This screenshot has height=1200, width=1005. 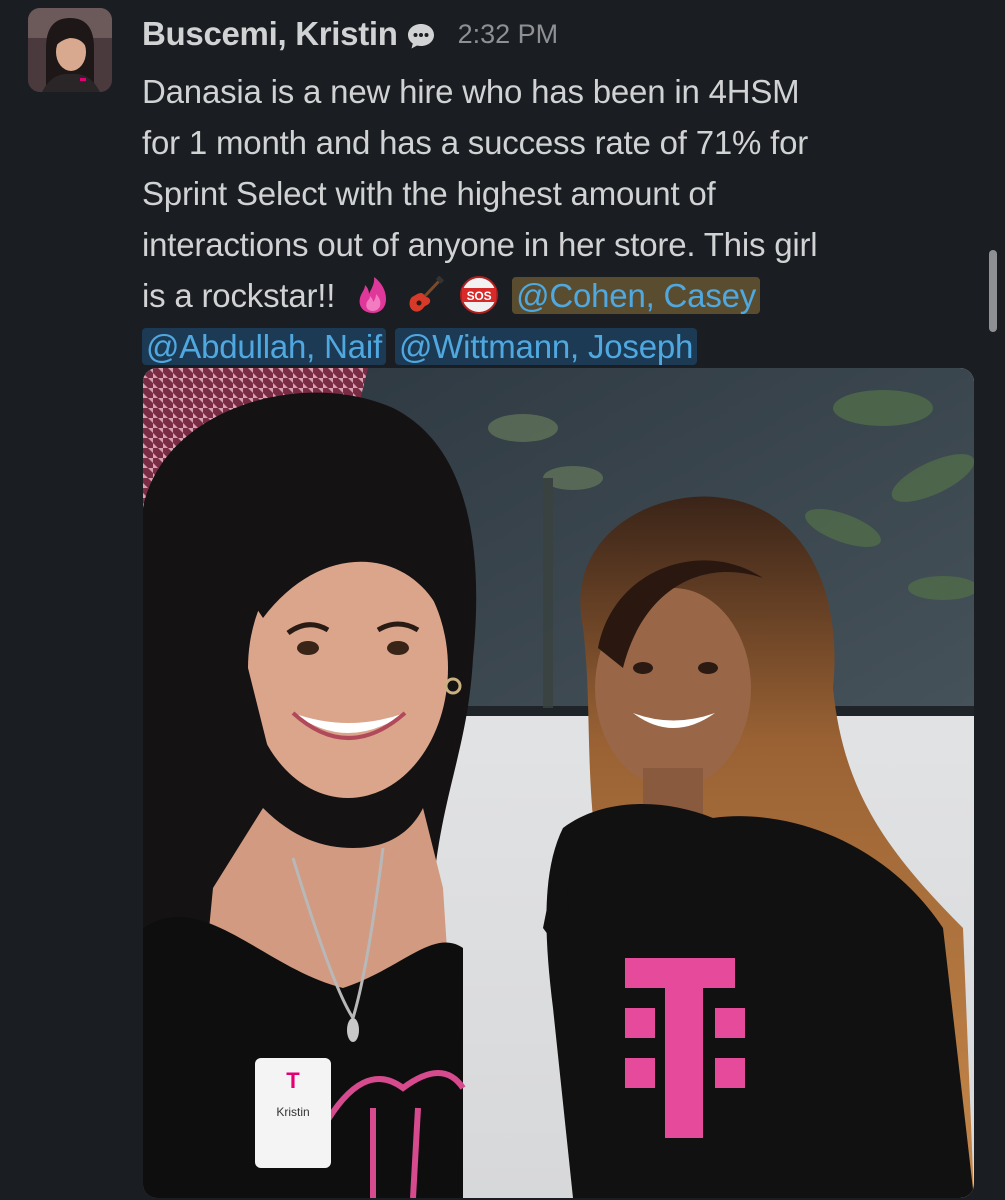 What do you see at coordinates (993, 291) in the screenshot?
I see `scrollbar-thumb` at bounding box center [993, 291].